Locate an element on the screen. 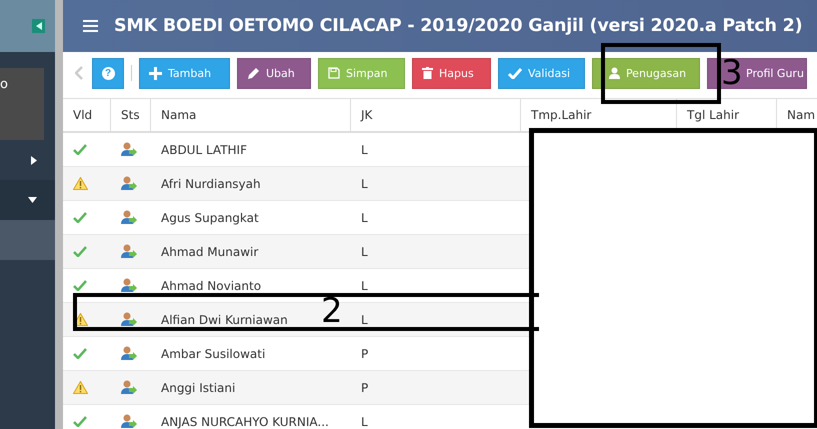 This screenshot has height=429, width=817. table-cell: Agus Supangkat is located at coordinates (210, 217).